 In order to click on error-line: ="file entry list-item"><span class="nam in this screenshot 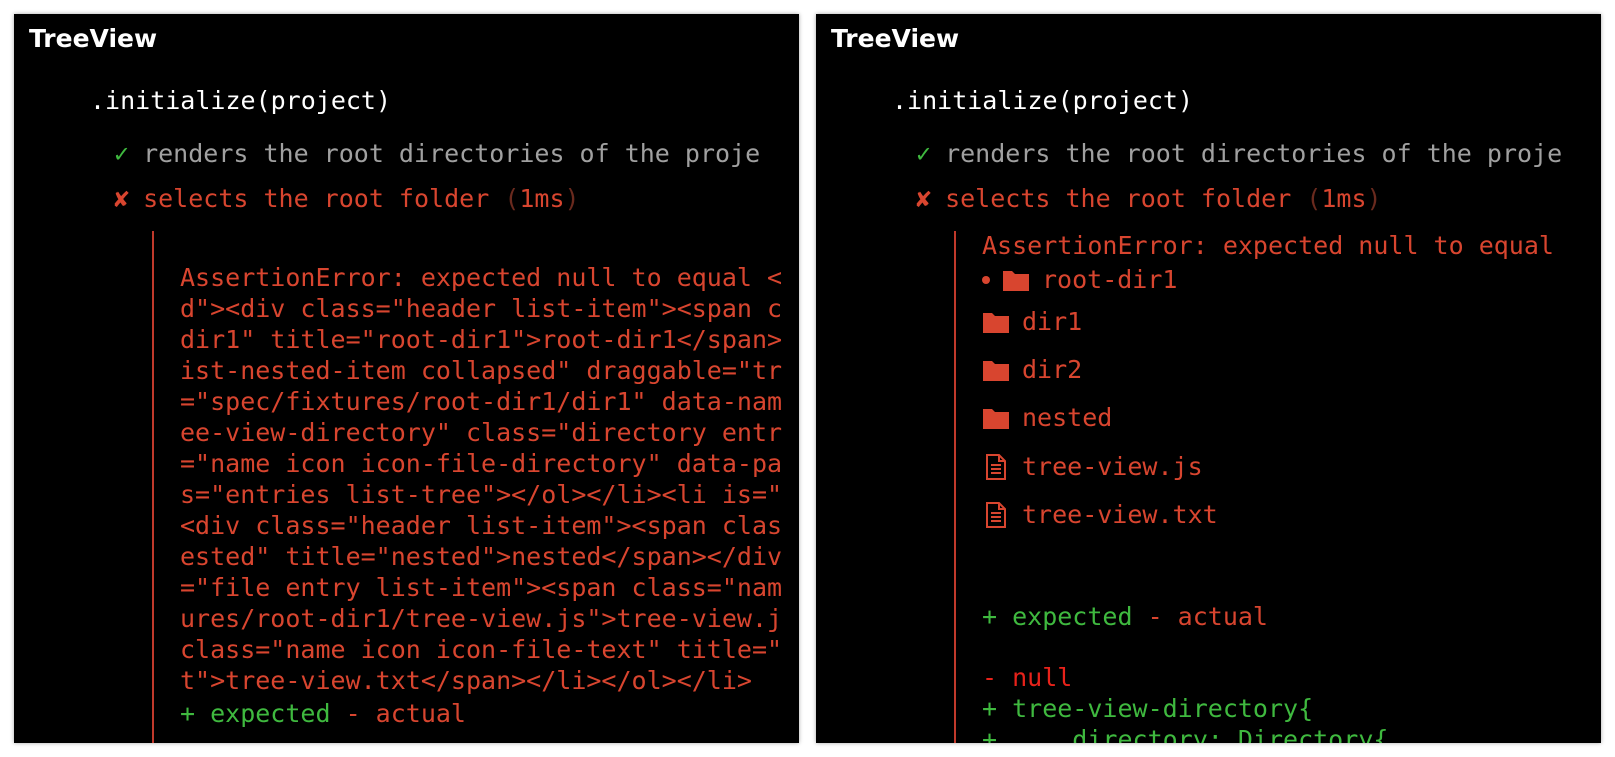, I will do `click(481, 587)`.